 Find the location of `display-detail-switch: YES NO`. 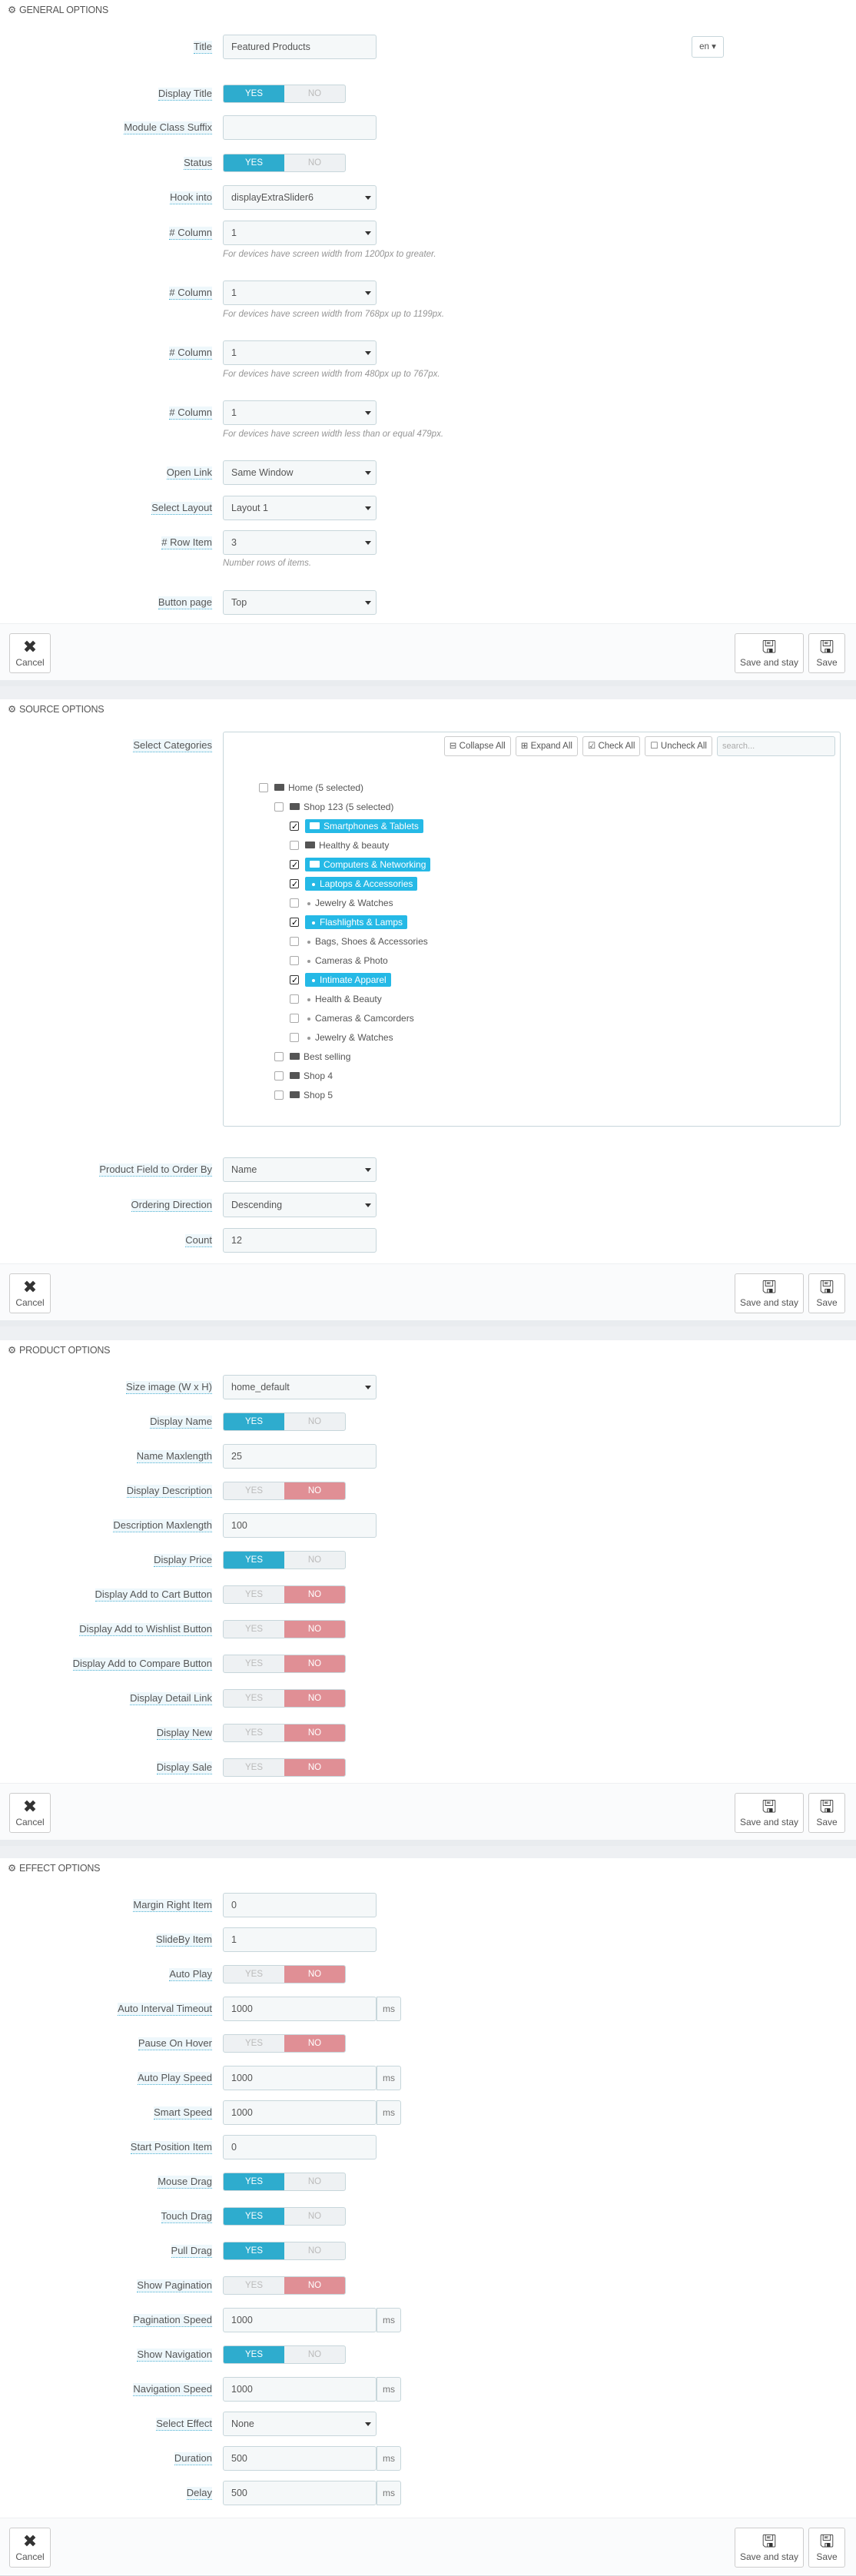

display-detail-switch: YES NO is located at coordinates (284, 1698).